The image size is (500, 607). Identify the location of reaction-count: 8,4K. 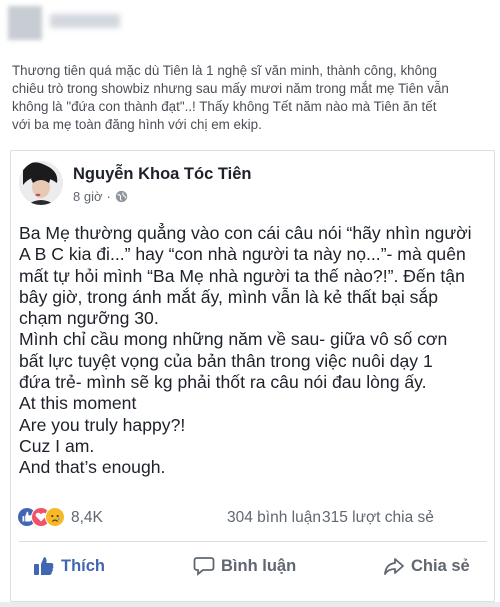
(87, 518).